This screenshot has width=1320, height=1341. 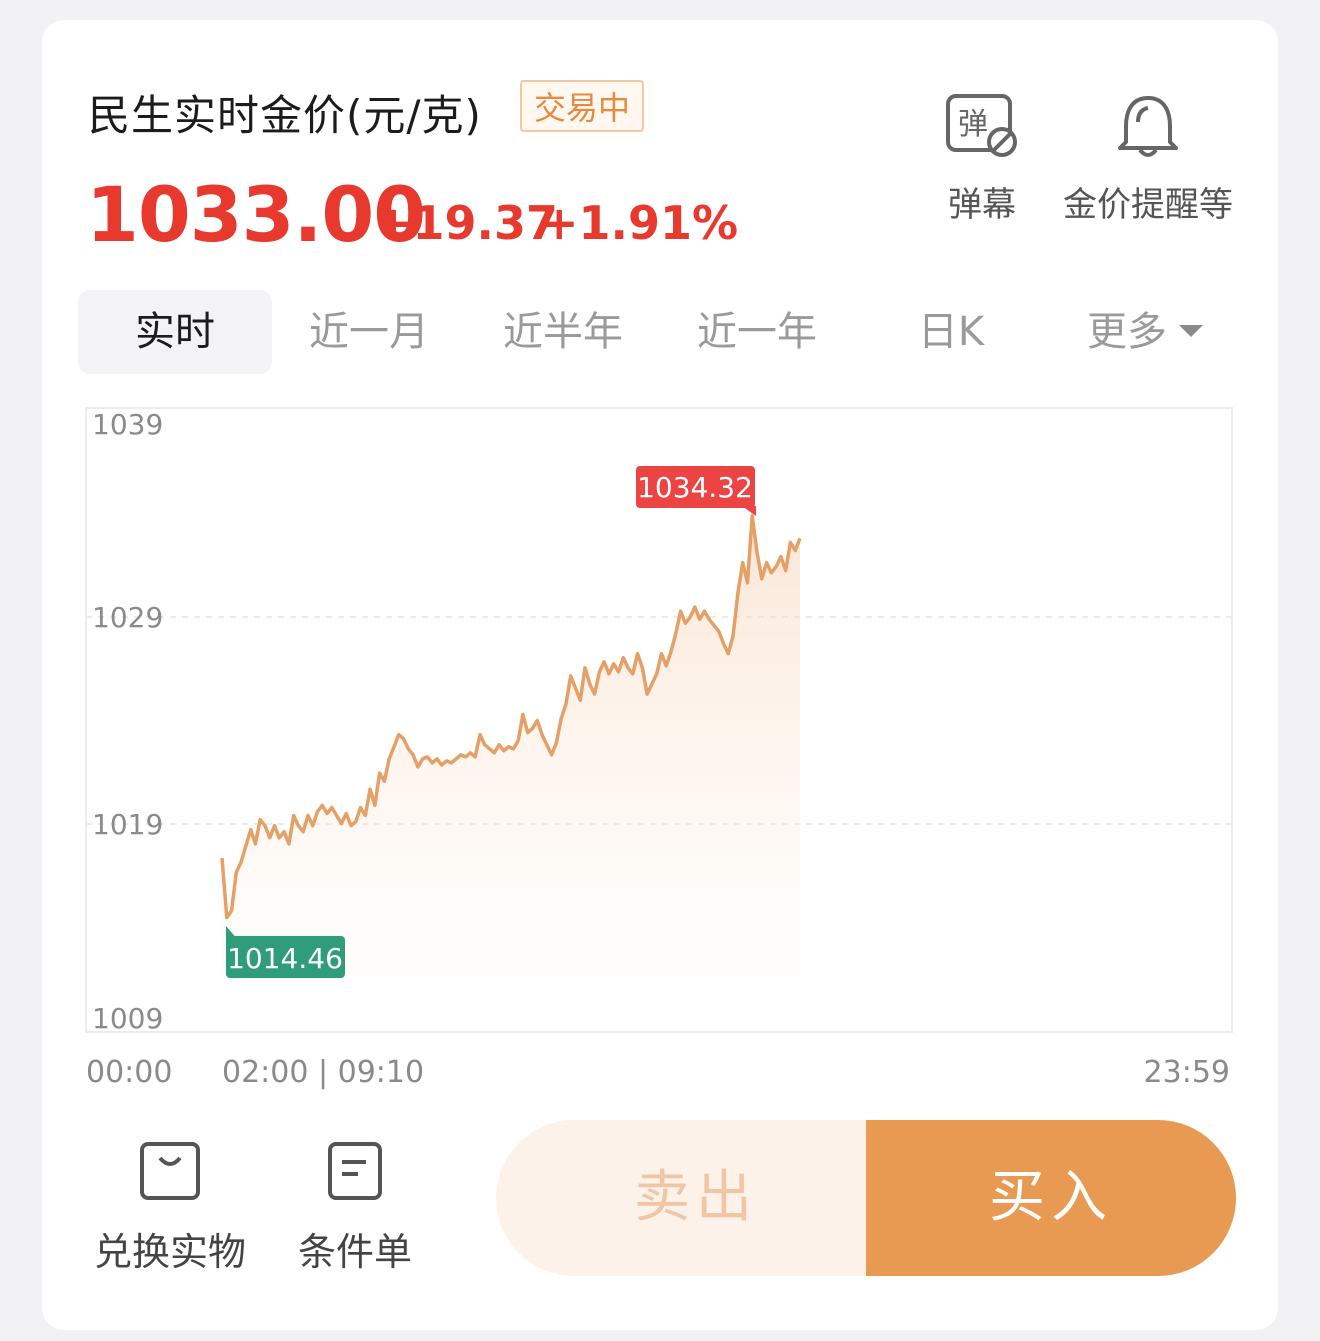 What do you see at coordinates (696, 1198) in the screenshot?
I see `sell-button: 卖出` at bounding box center [696, 1198].